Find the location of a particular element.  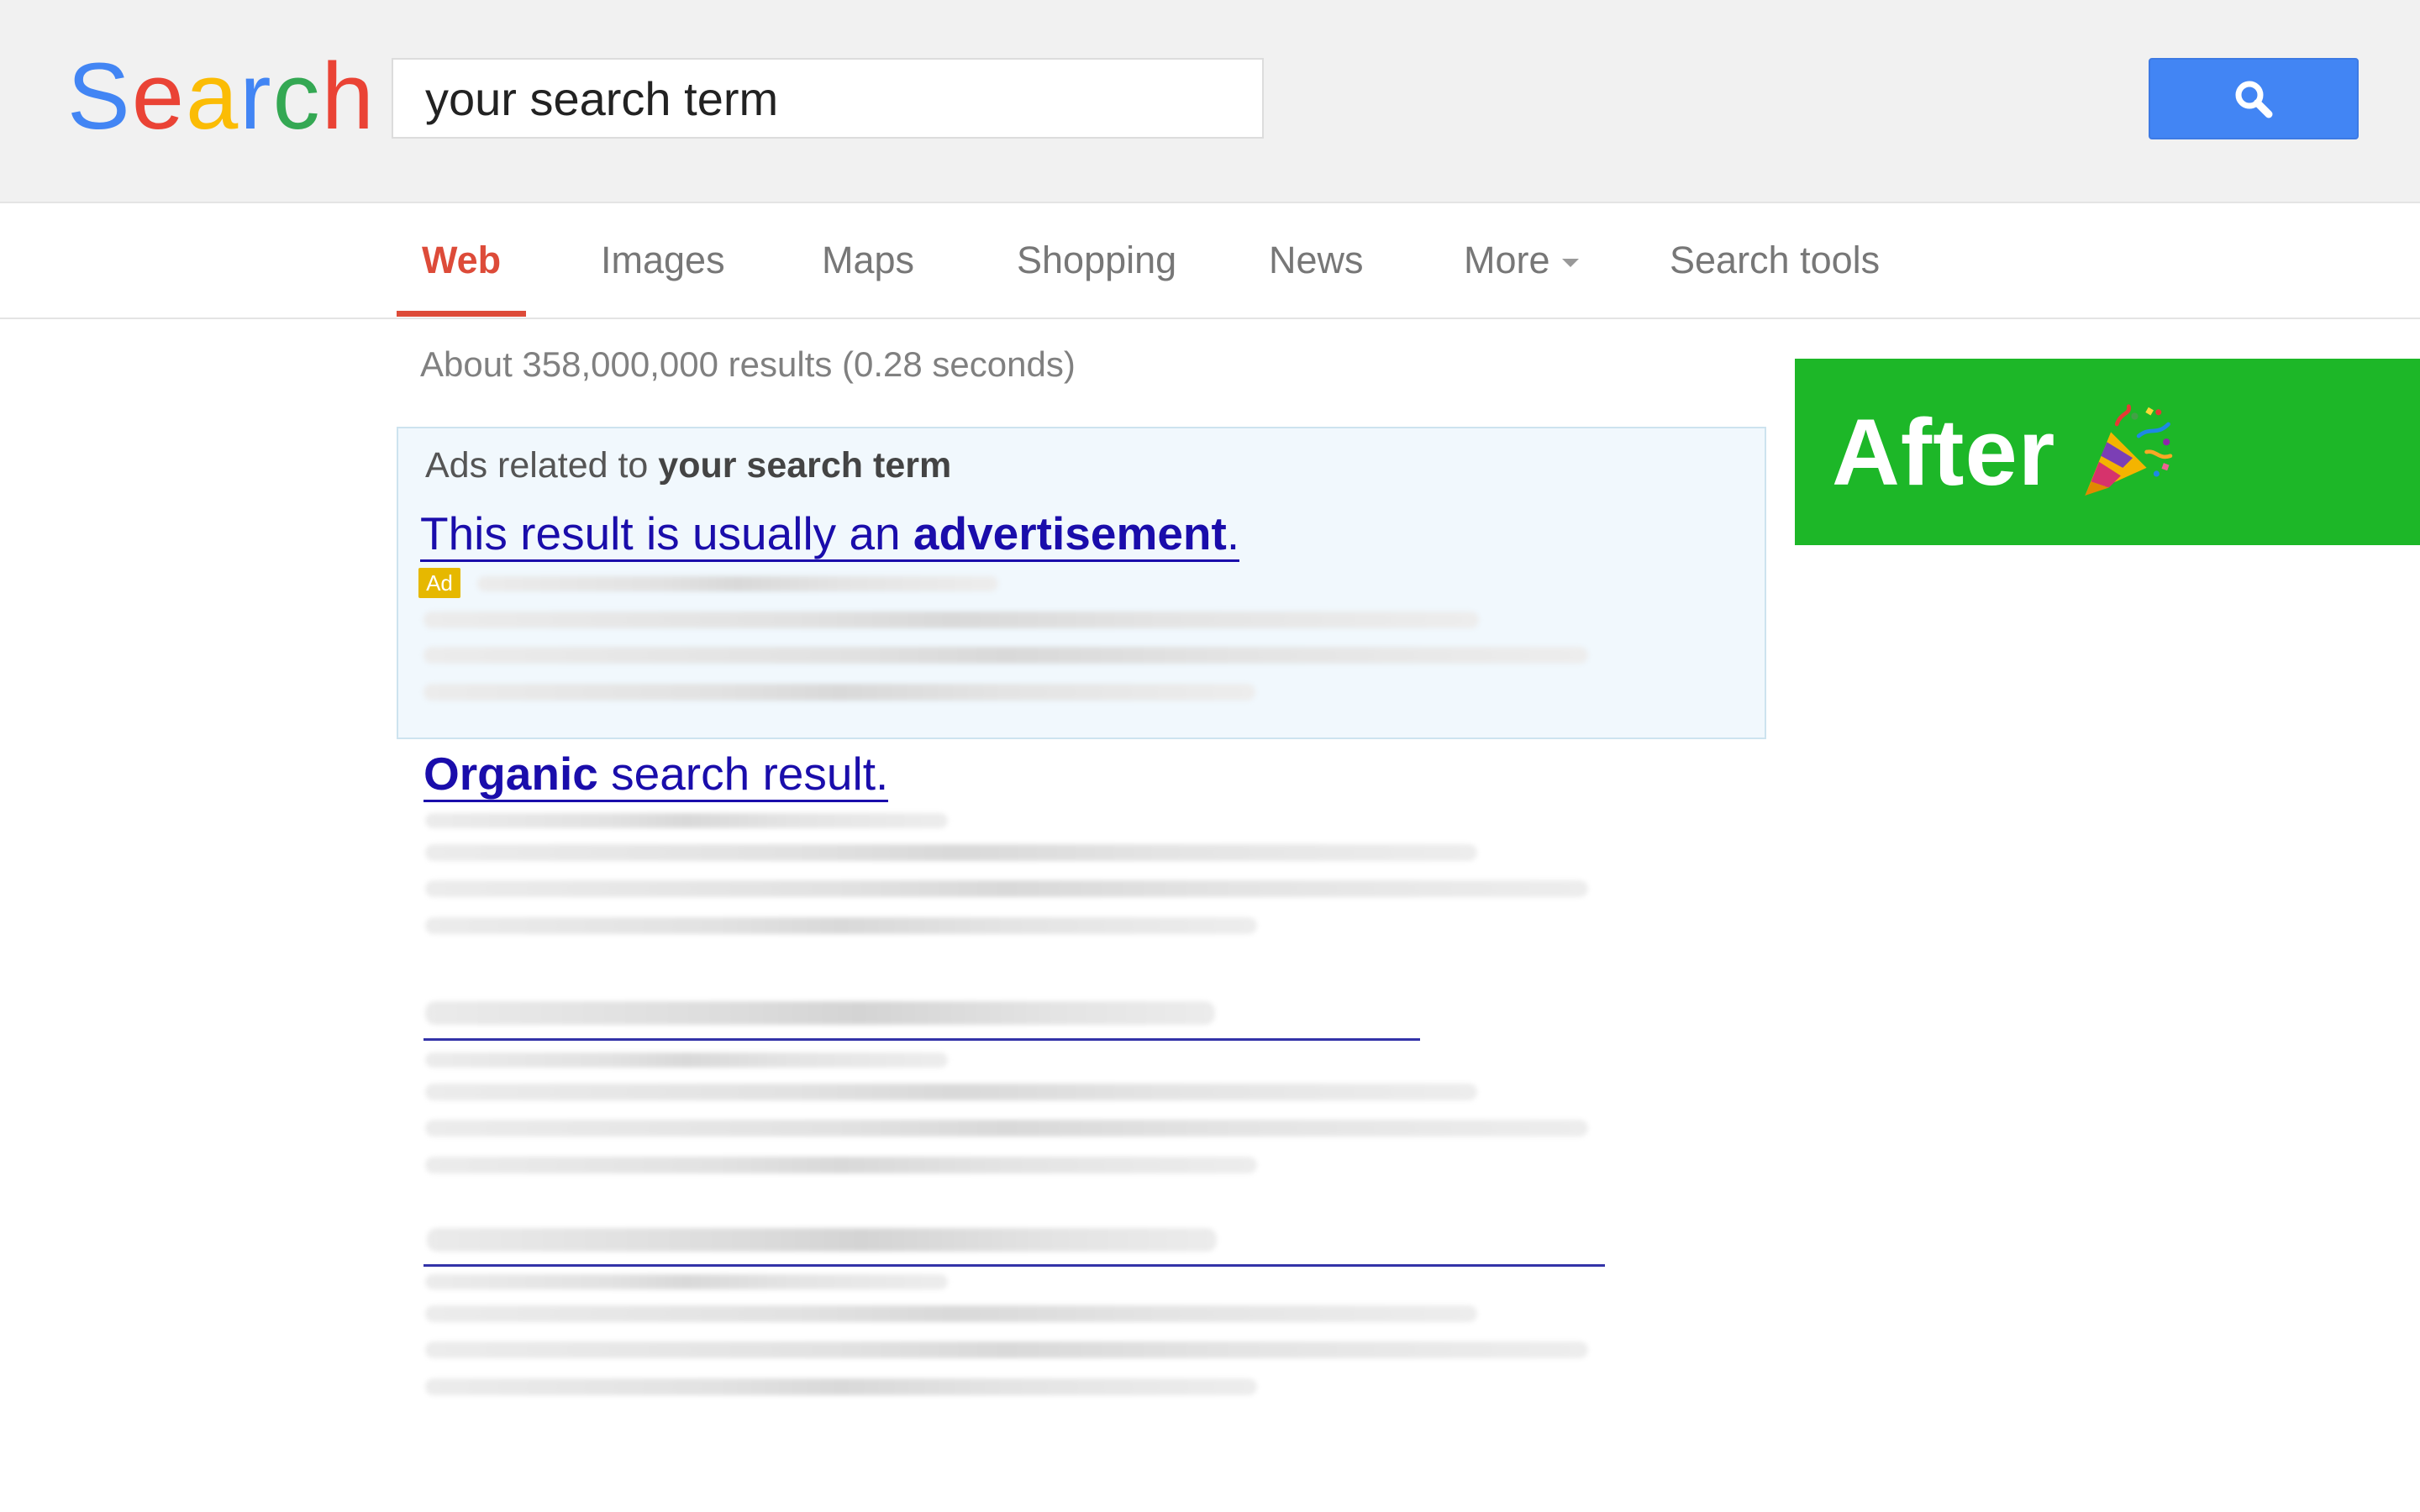

chevron-down-icon is located at coordinates (1570, 263).